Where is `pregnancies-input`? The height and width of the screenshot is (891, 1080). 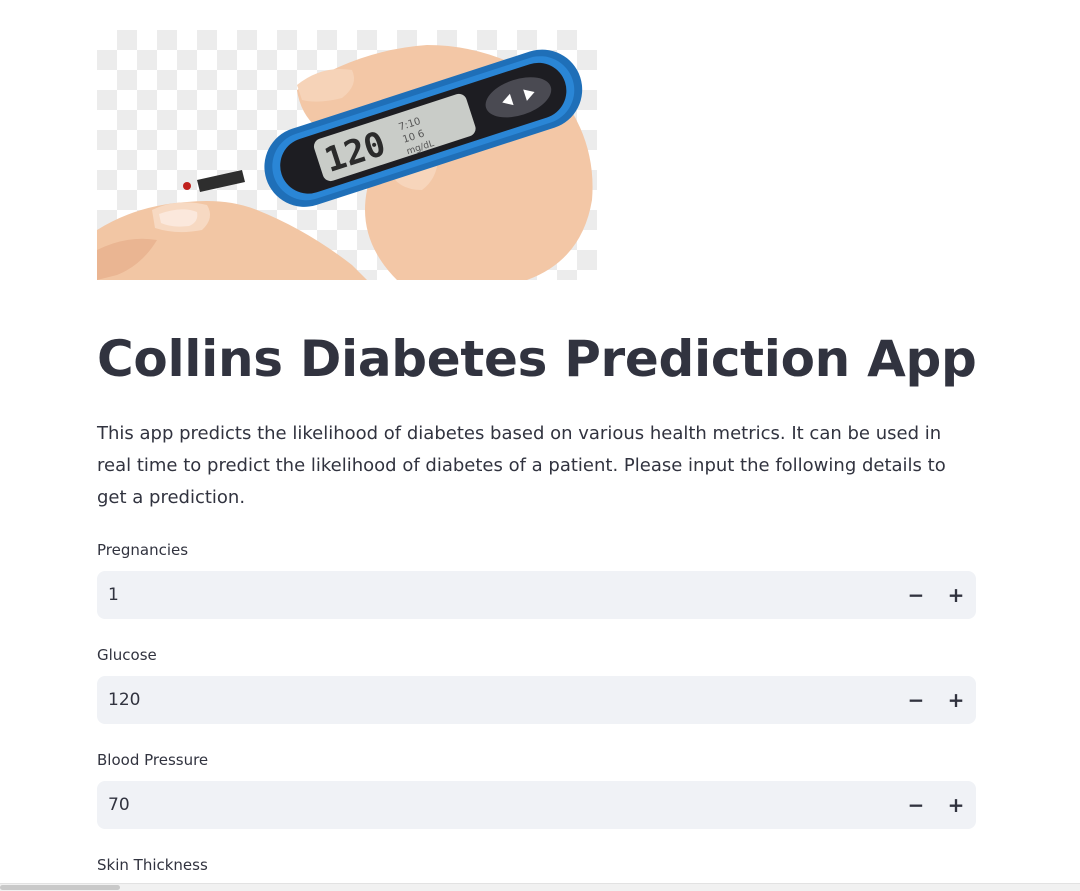 pregnancies-input is located at coordinates (488, 595).